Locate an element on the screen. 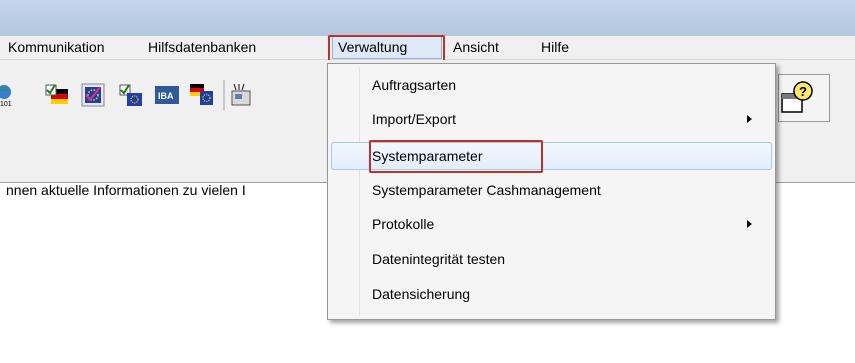 This screenshot has width=855, height=363. menu-kommunikation: Kommunikation is located at coordinates (56, 47).